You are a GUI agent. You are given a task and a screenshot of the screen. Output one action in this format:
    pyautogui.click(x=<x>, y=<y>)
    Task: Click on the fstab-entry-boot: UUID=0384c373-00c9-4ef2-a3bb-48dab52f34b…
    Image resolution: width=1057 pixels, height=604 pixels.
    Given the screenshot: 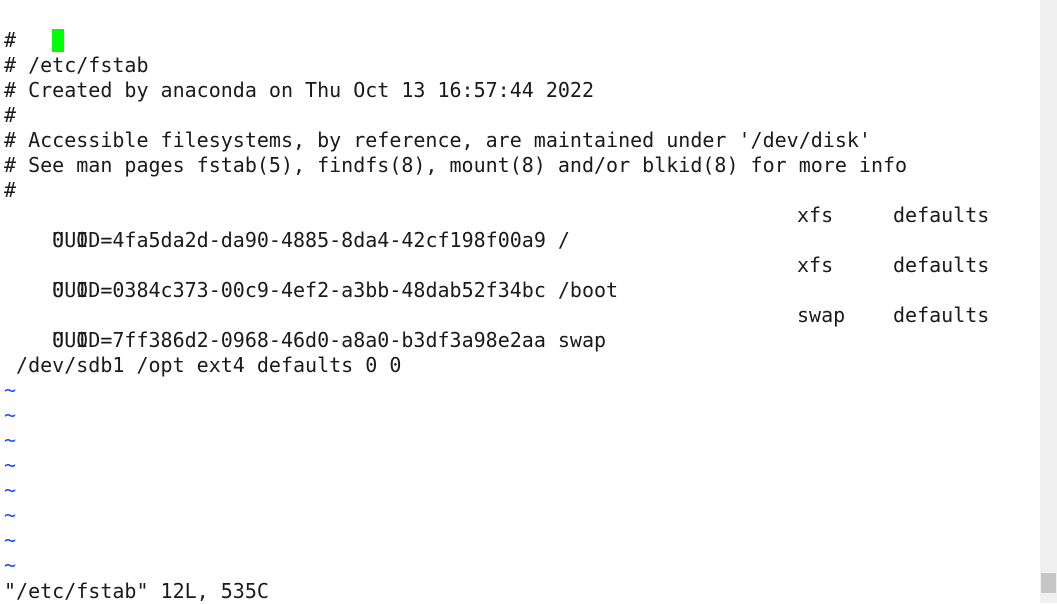 What is the action you would take?
    pyautogui.click(x=520, y=277)
    